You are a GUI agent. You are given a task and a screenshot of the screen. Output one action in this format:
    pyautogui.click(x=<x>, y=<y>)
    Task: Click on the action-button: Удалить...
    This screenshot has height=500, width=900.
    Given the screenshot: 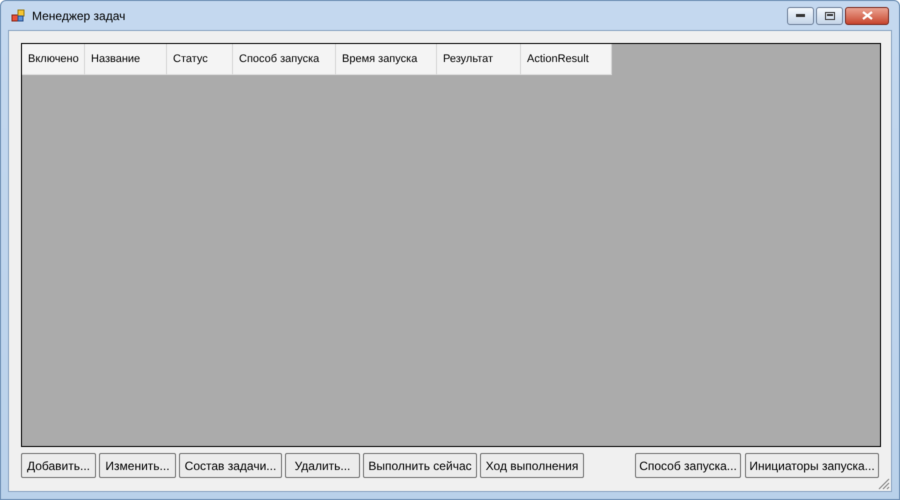 What is the action you would take?
    pyautogui.click(x=322, y=465)
    